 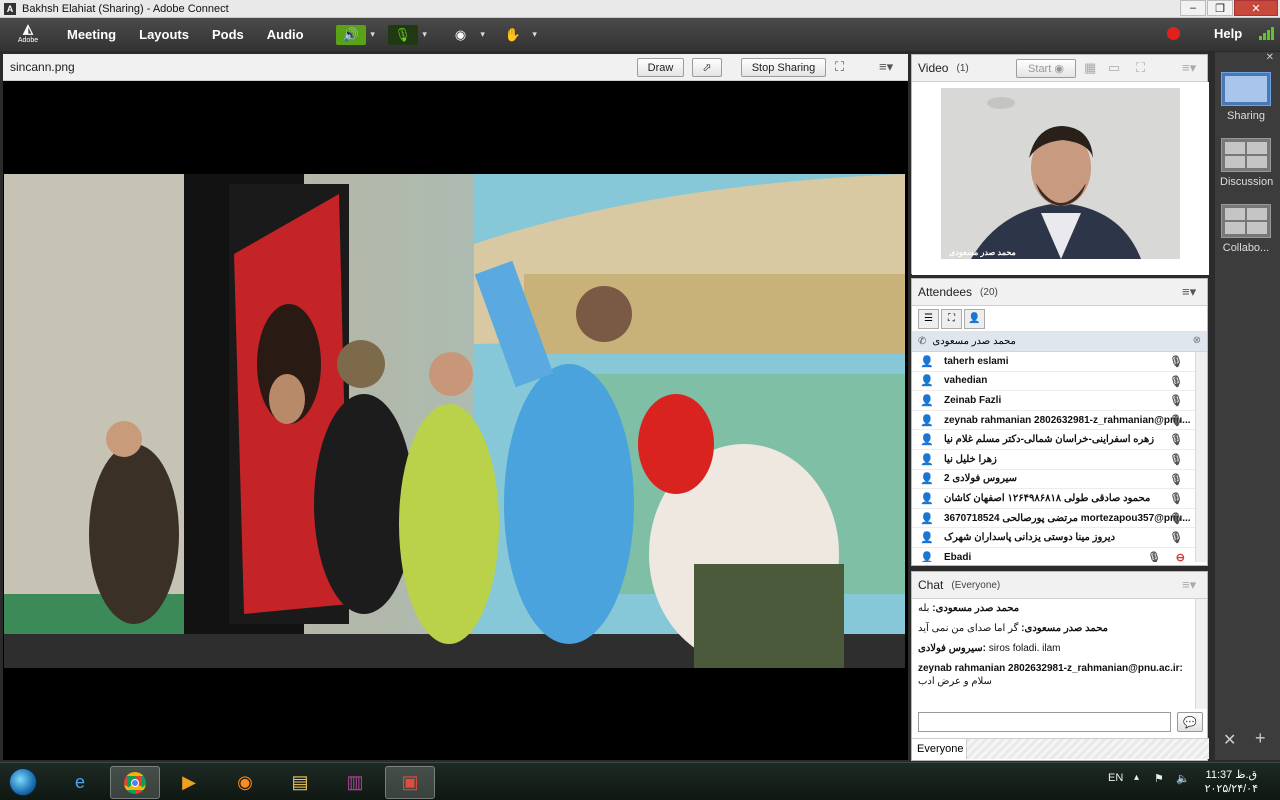 I want to click on video-pod-header: Video (1) Start ◉ ▦ ▭ ⛶ ≡▾, so click(x=1059, y=68).